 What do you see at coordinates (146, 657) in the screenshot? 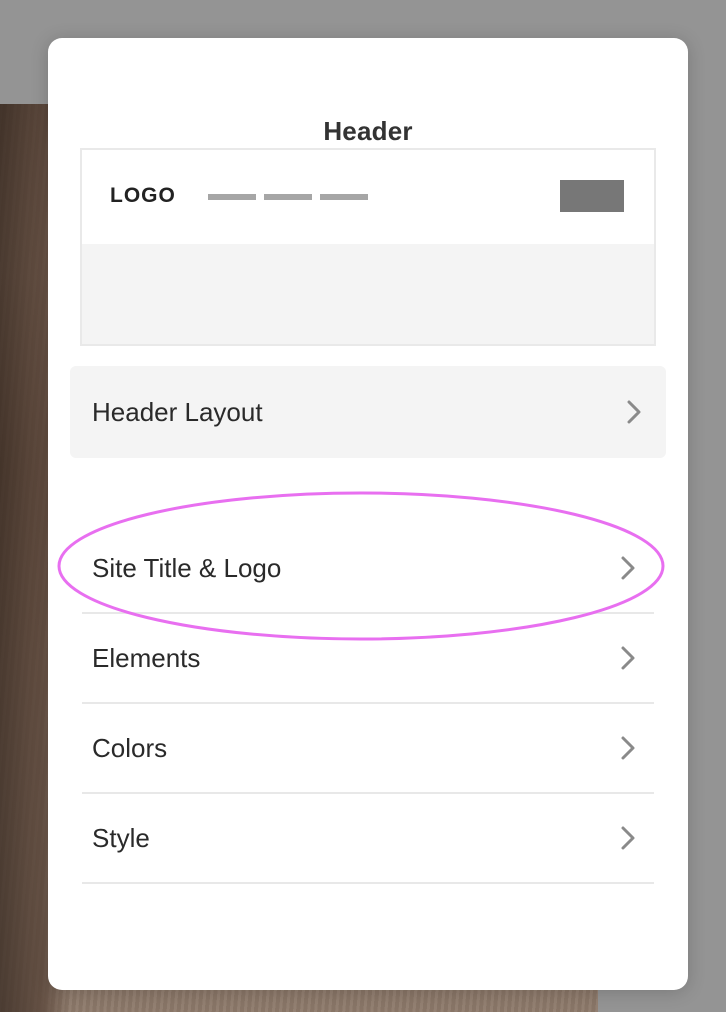
I see `menu-item-label: Elements` at bounding box center [146, 657].